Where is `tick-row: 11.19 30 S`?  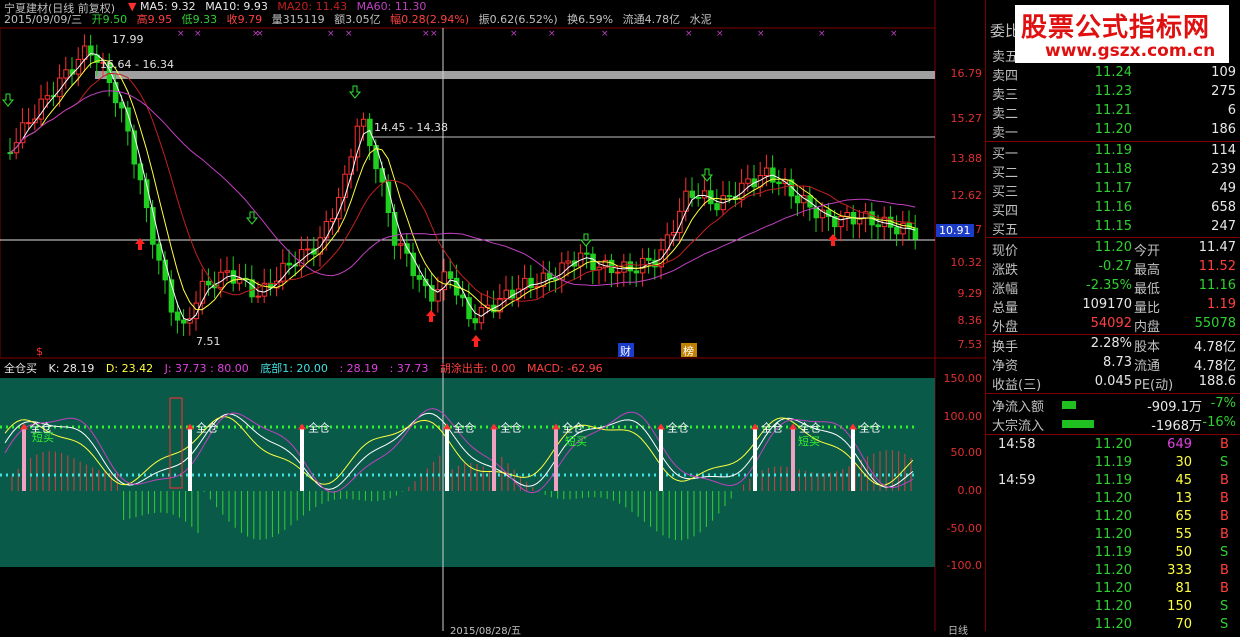
tick-row: 11.19 30 S is located at coordinates (1115, 464).